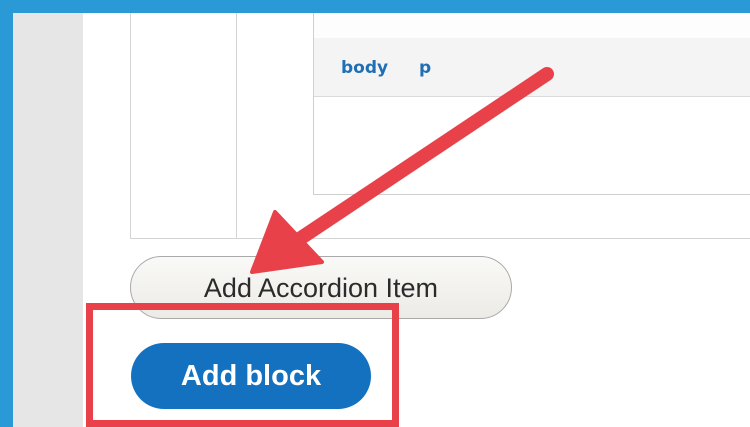  What do you see at coordinates (532, 26) in the screenshot?
I see `editor-toolbar` at bounding box center [532, 26].